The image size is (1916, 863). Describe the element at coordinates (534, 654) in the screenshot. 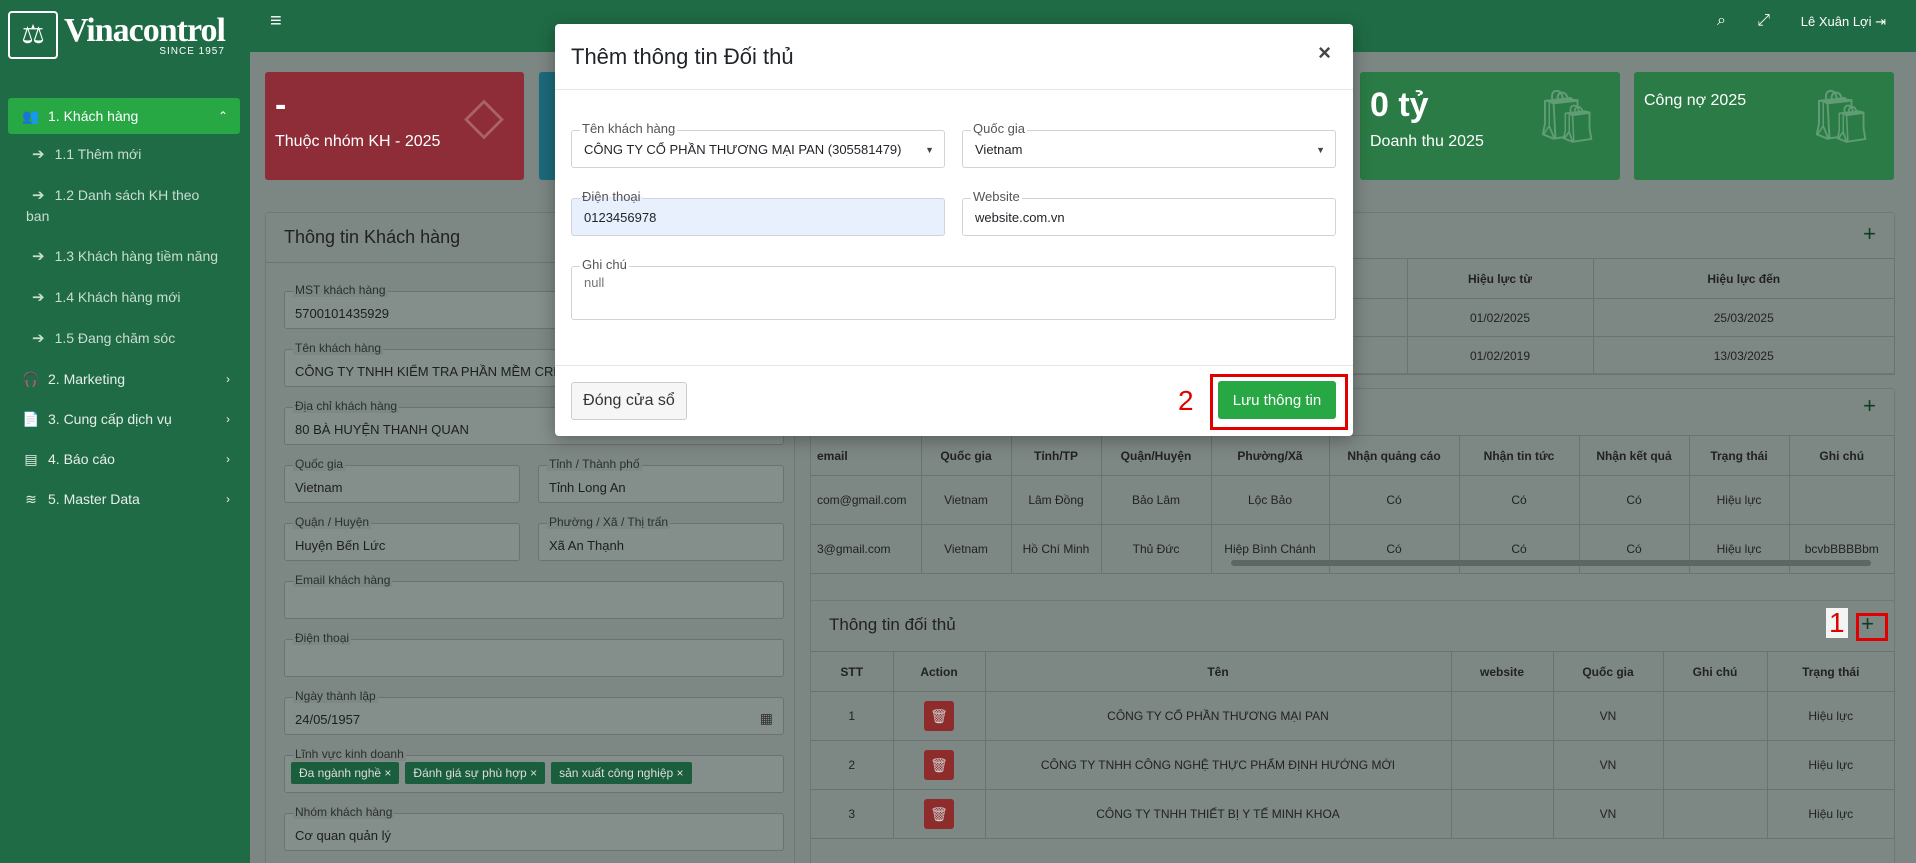

I see `phone-field: Điện thoại` at that location.